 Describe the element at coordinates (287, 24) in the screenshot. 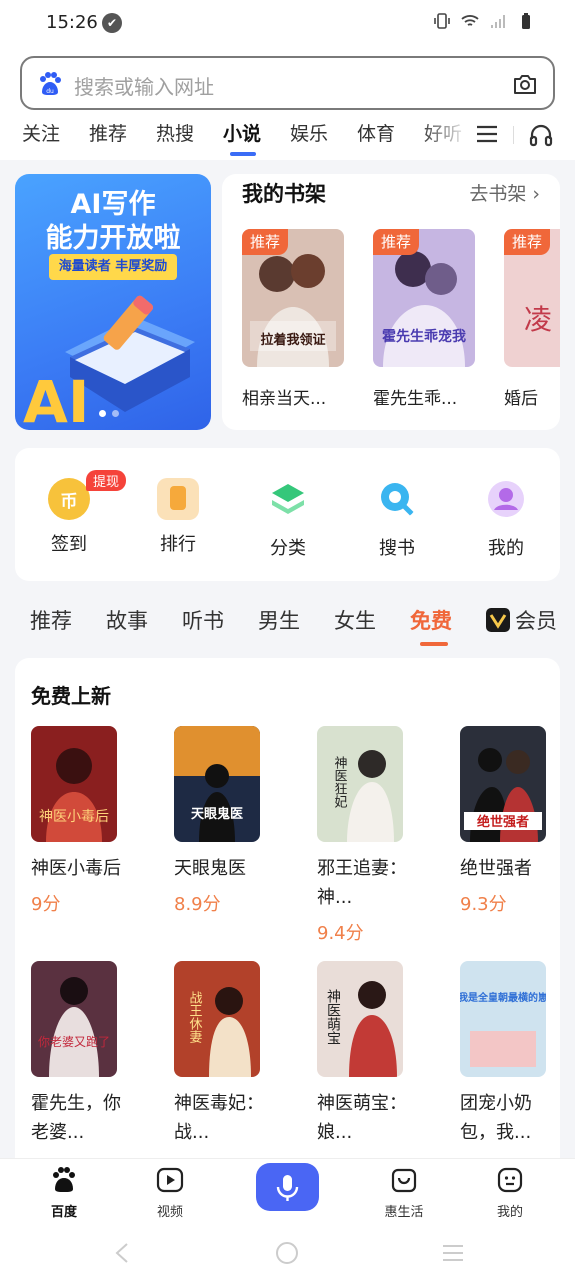

I see `status-bar: 15:26 ✔` at that location.